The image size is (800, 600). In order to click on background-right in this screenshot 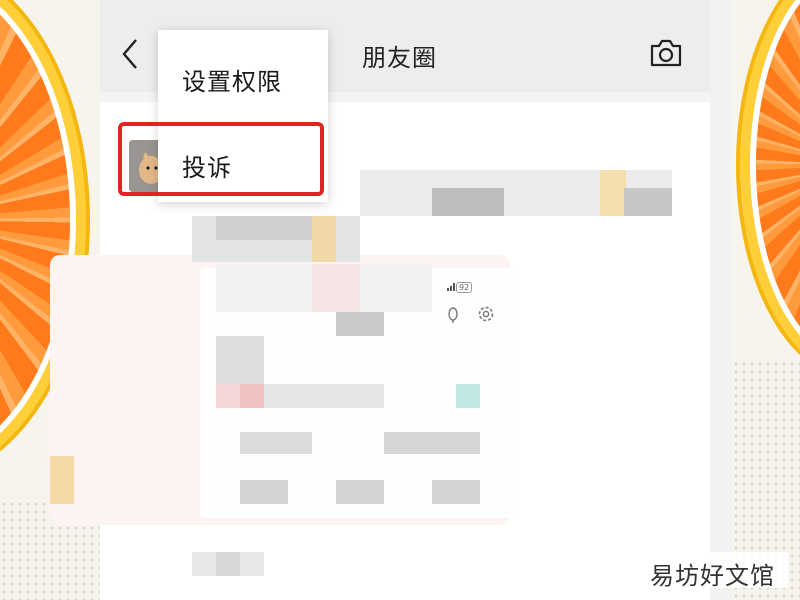, I will do `click(766, 300)`.